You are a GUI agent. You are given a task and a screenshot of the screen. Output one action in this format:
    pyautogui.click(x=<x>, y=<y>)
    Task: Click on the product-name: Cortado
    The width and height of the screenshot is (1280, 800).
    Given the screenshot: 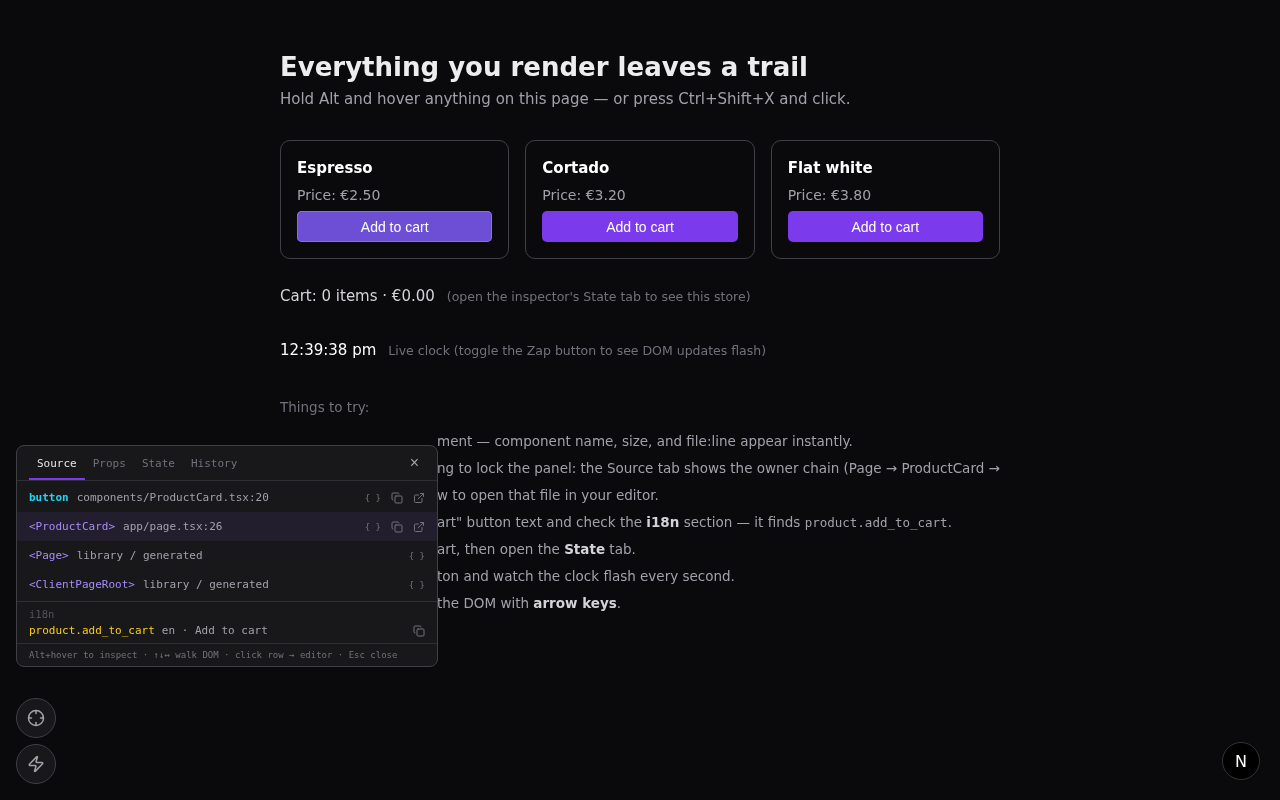 What is the action you would take?
    pyautogui.click(x=576, y=168)
    